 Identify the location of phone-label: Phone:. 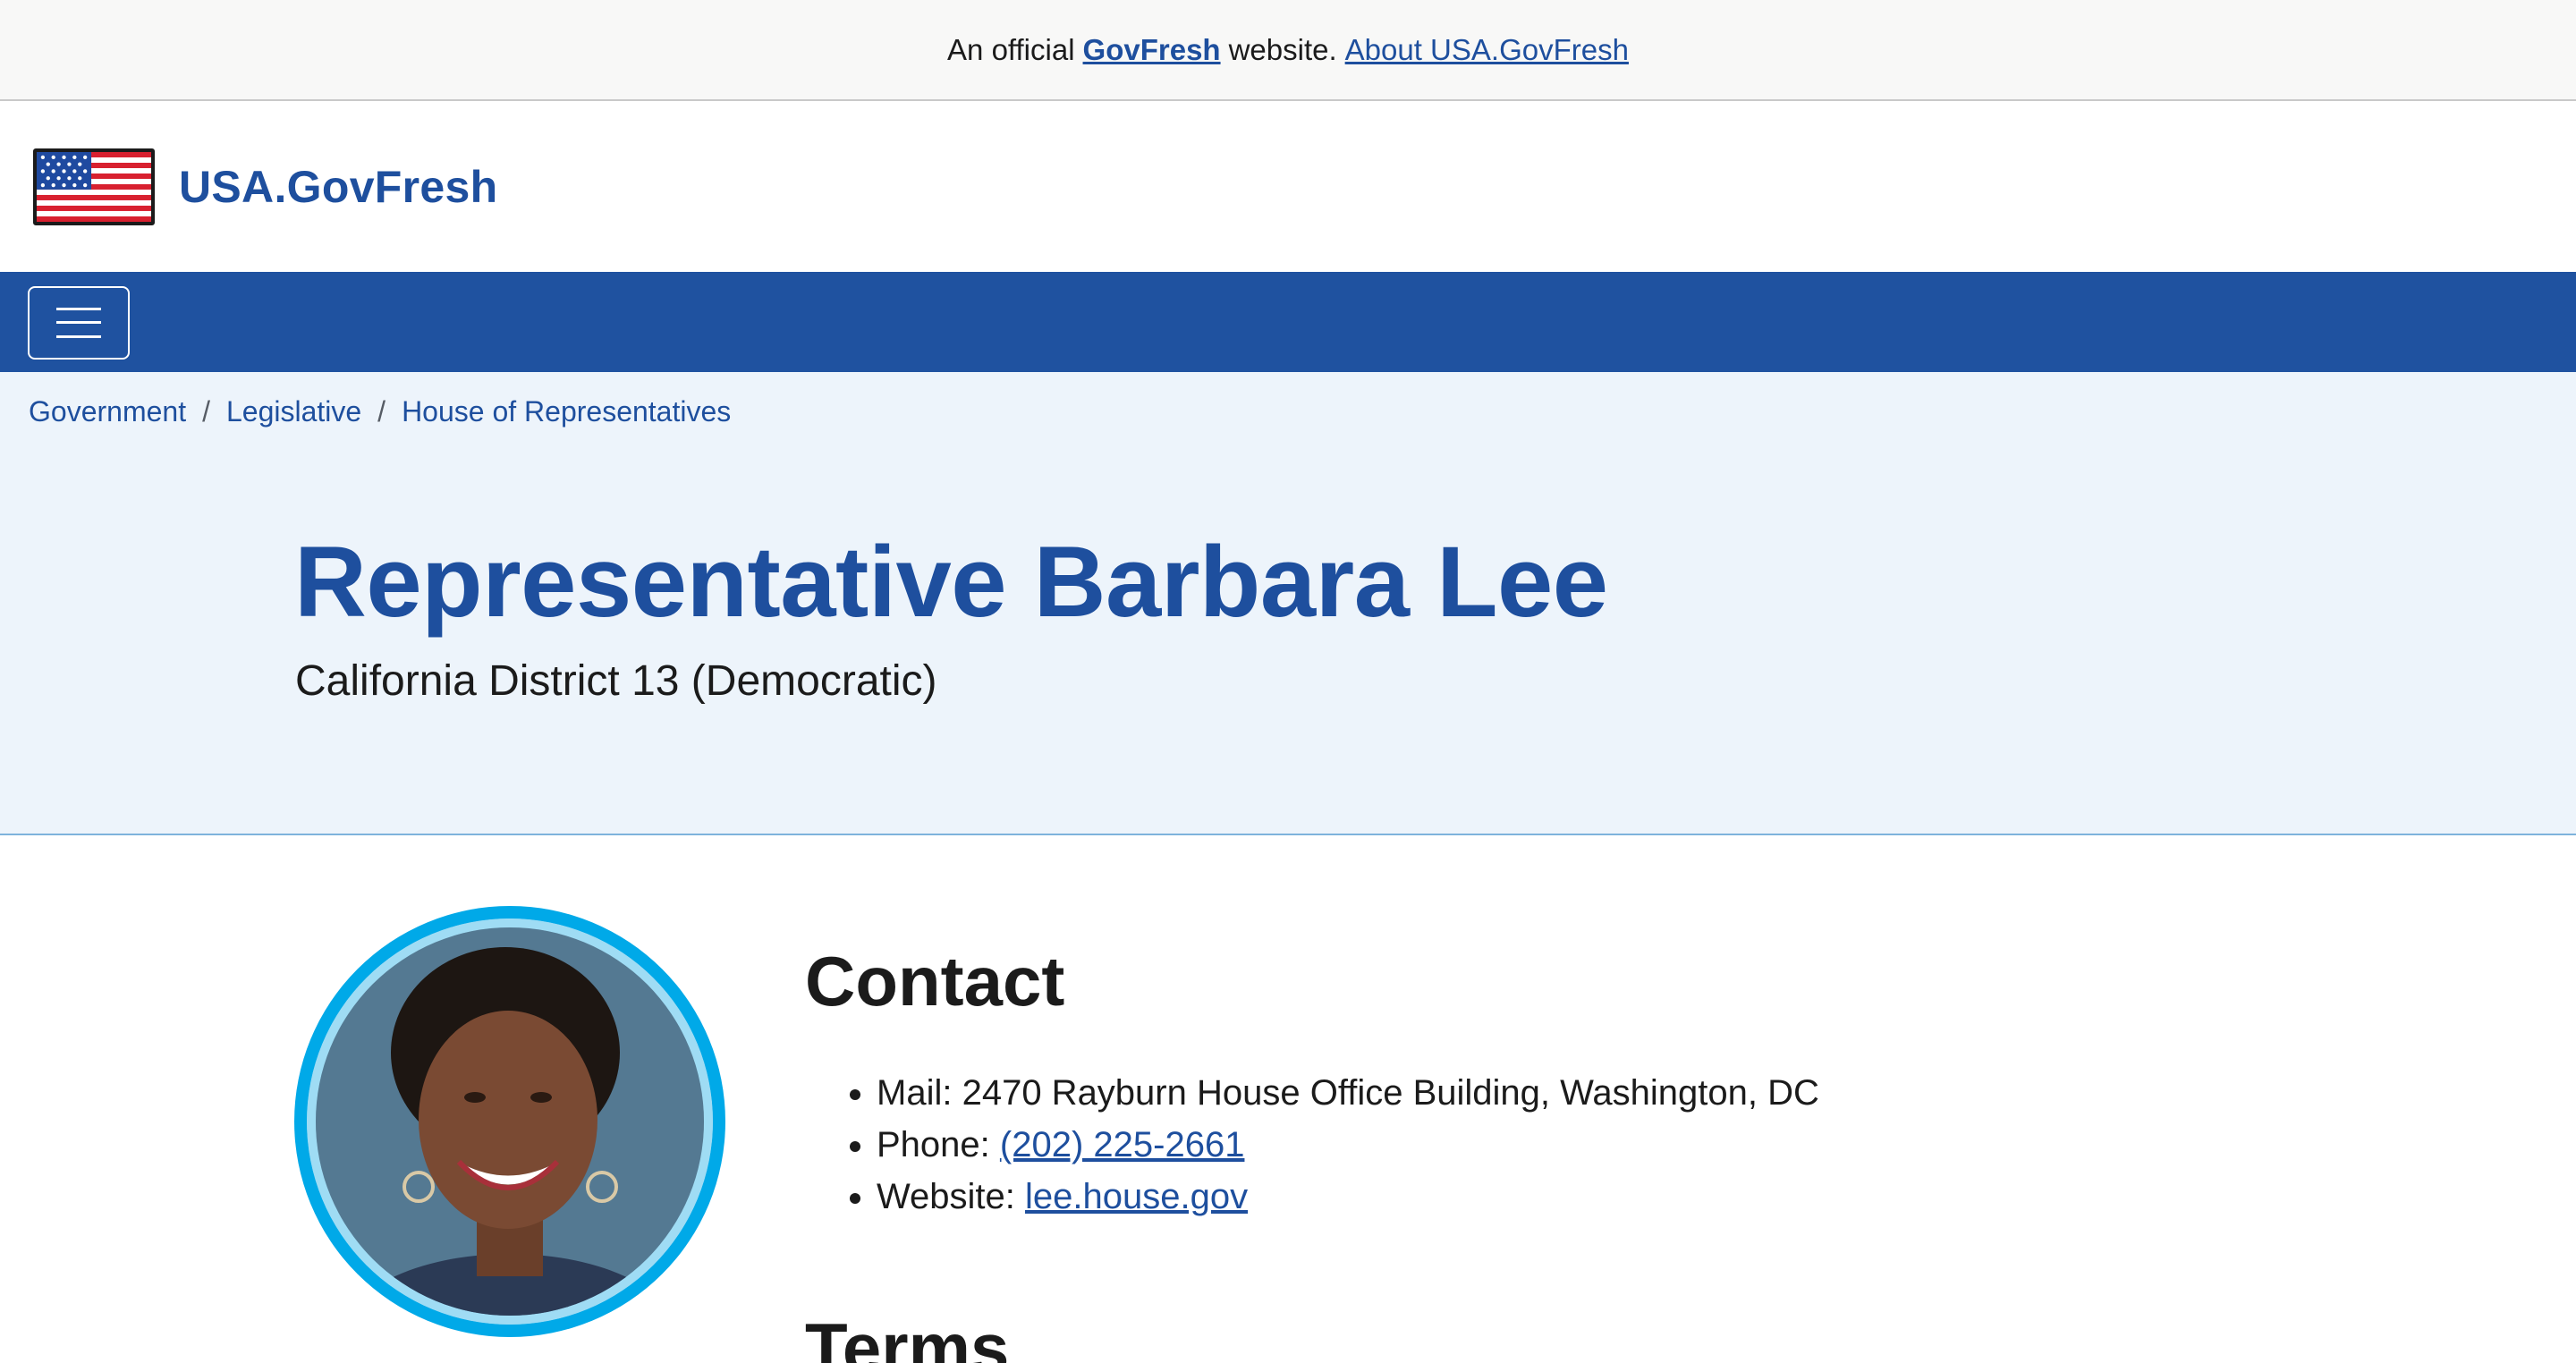
(933, 1145).